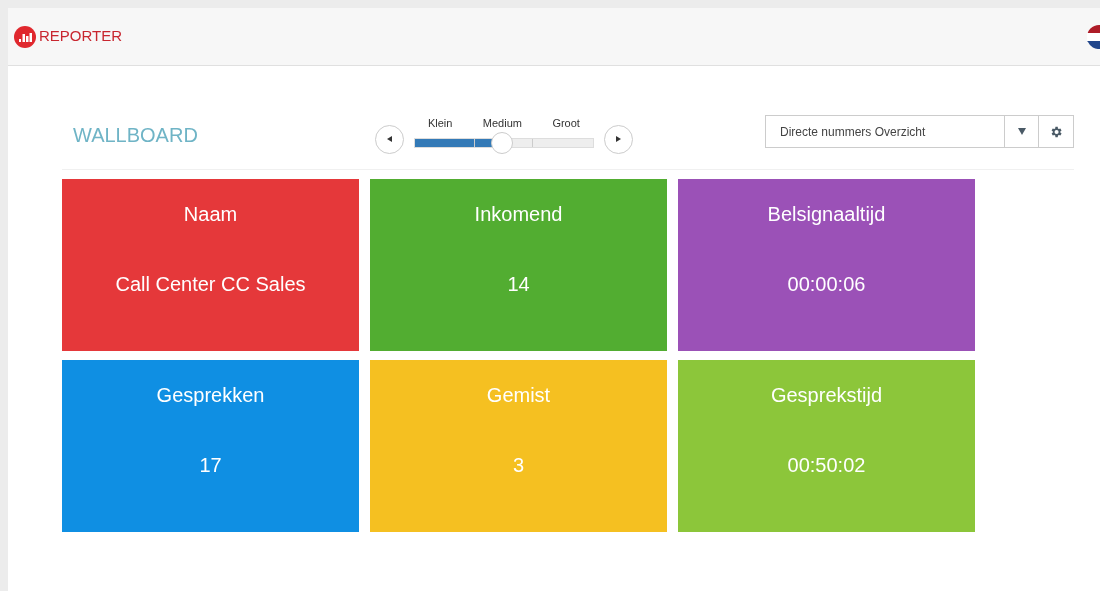 The height and width of the screenshot is (591, 1100). Describe the element at coordinates (518, 284) in the screenshot. I see `tile-value: 14` at that location.